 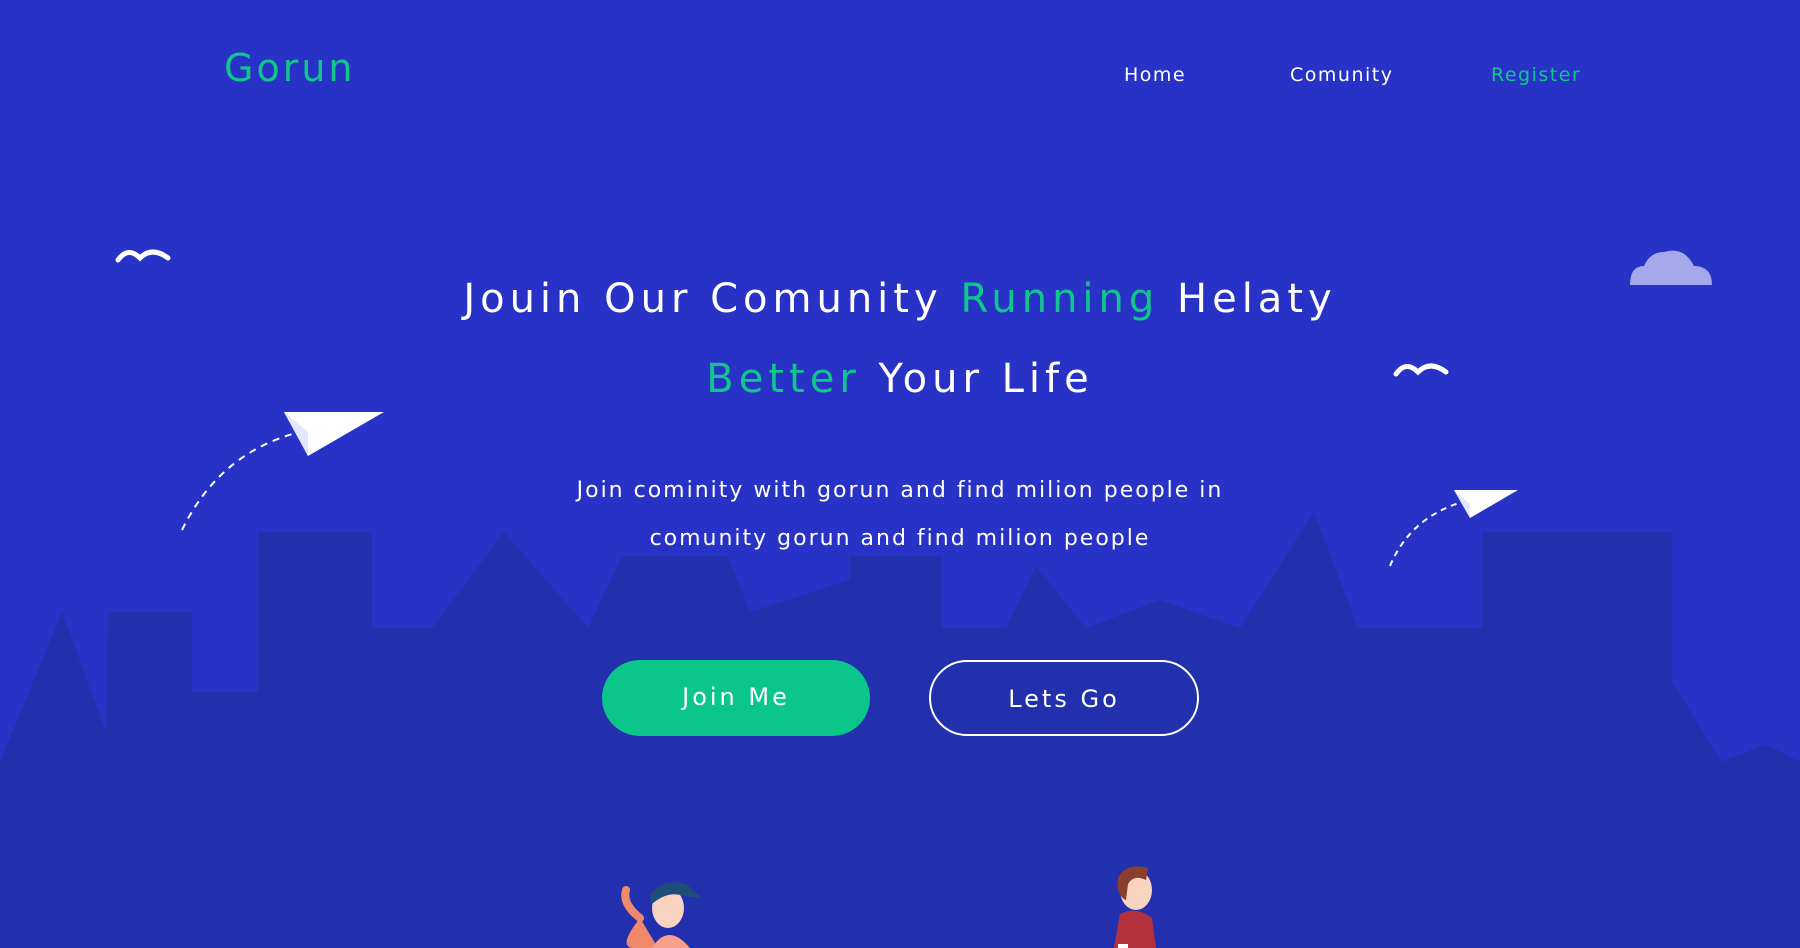 I want to click on headline-highlight: Running, so click(x=1060, y=299).